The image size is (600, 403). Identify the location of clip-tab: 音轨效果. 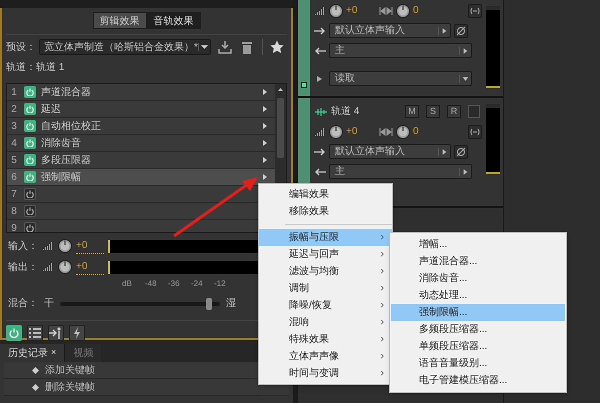
(173, 20).